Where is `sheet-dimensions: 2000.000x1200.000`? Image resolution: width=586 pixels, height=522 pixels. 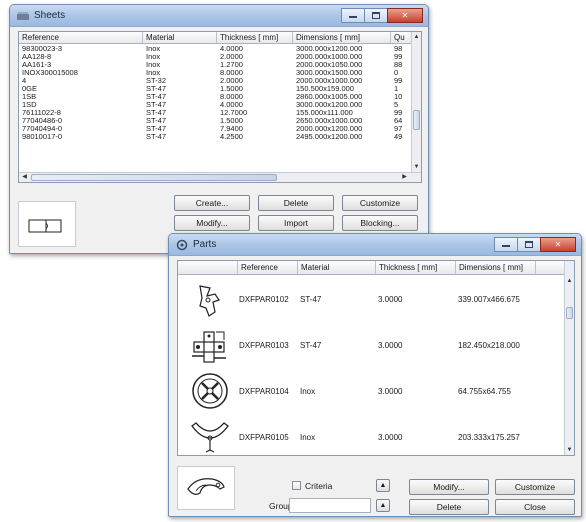 sheet-dimensions: 2000.000x1200.000 is located at coordinates (329, 129).